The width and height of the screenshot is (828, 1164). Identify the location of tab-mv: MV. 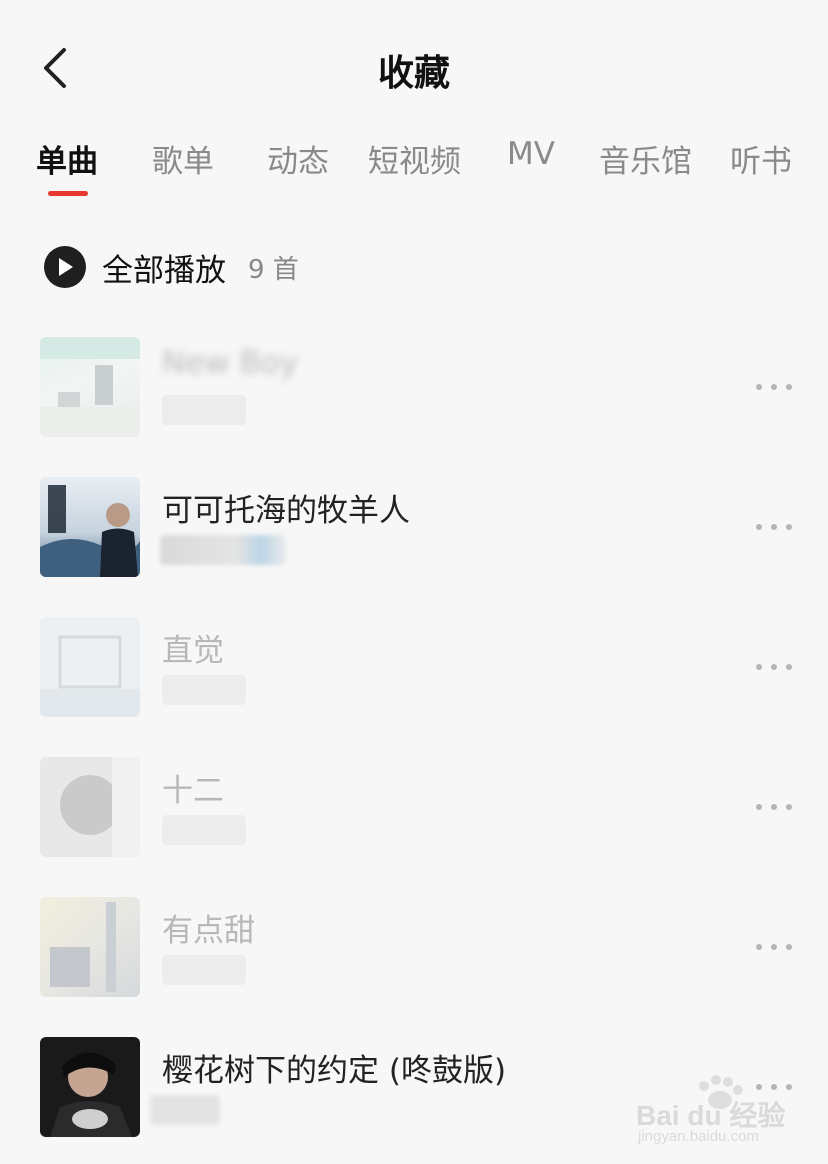
(531, 154).